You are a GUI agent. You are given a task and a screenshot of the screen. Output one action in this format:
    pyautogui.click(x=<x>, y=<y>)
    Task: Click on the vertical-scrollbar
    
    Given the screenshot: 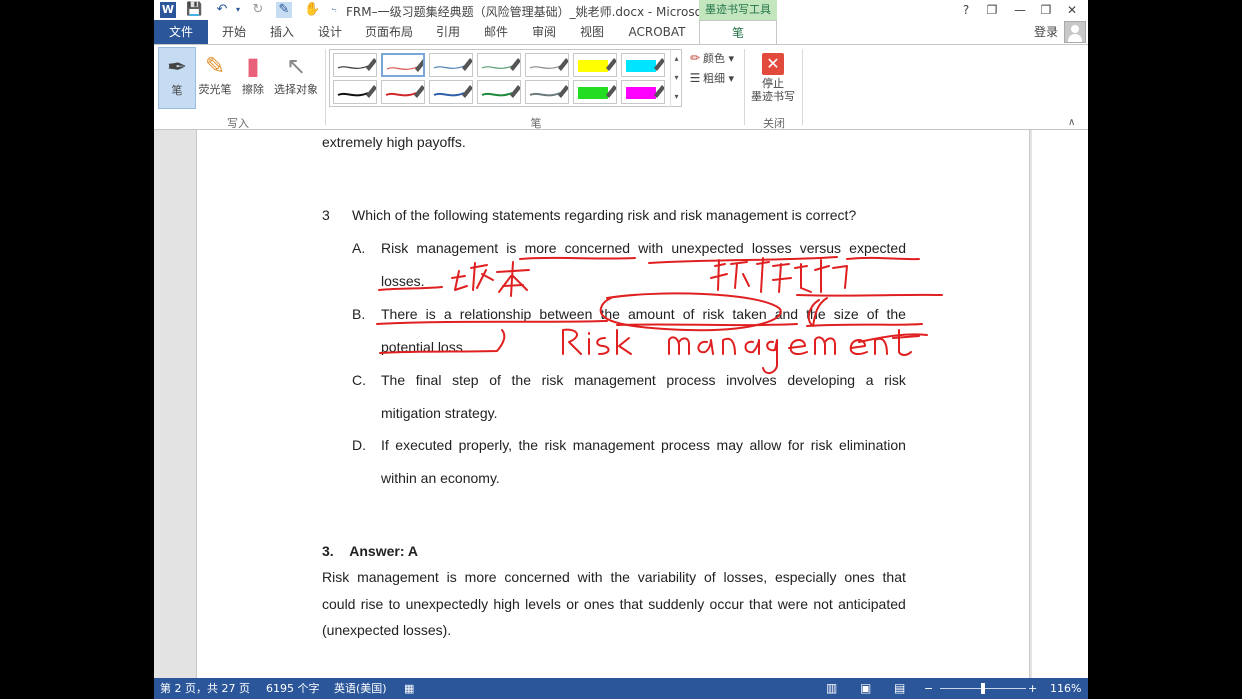 What is the action you would take?
    pyautogui.click(x=1060, y=404)
    